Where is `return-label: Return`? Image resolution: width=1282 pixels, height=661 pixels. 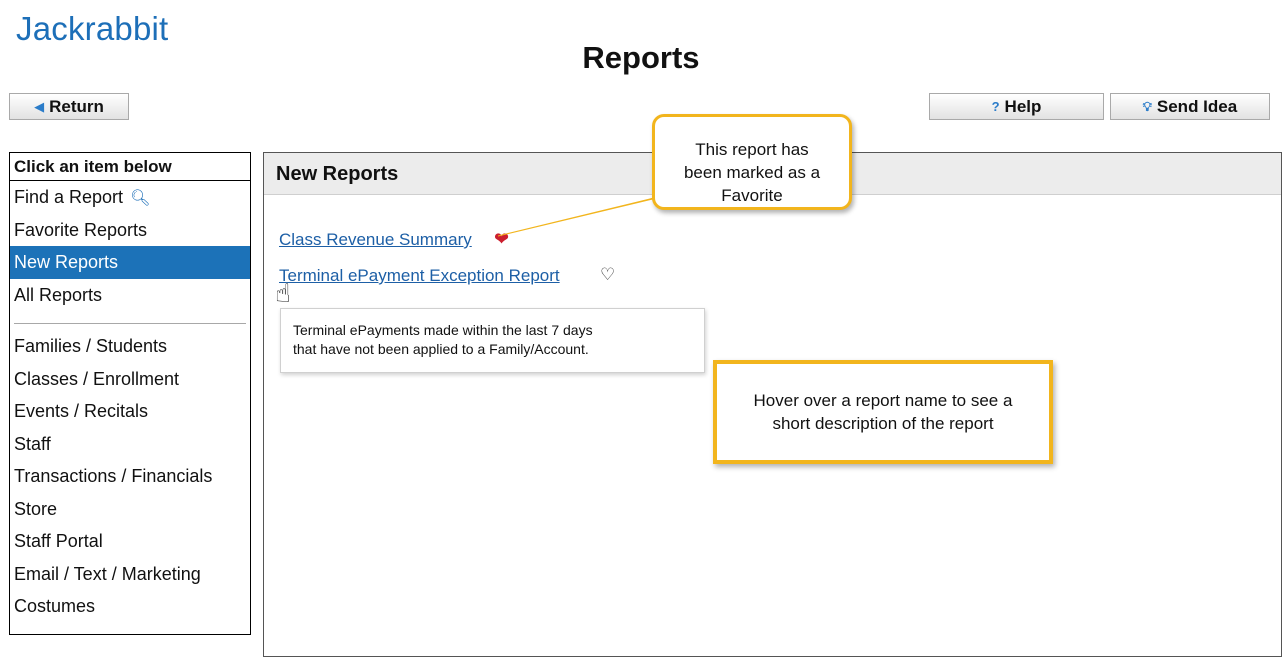 return-label: Return is located at coordinates (76, 106).